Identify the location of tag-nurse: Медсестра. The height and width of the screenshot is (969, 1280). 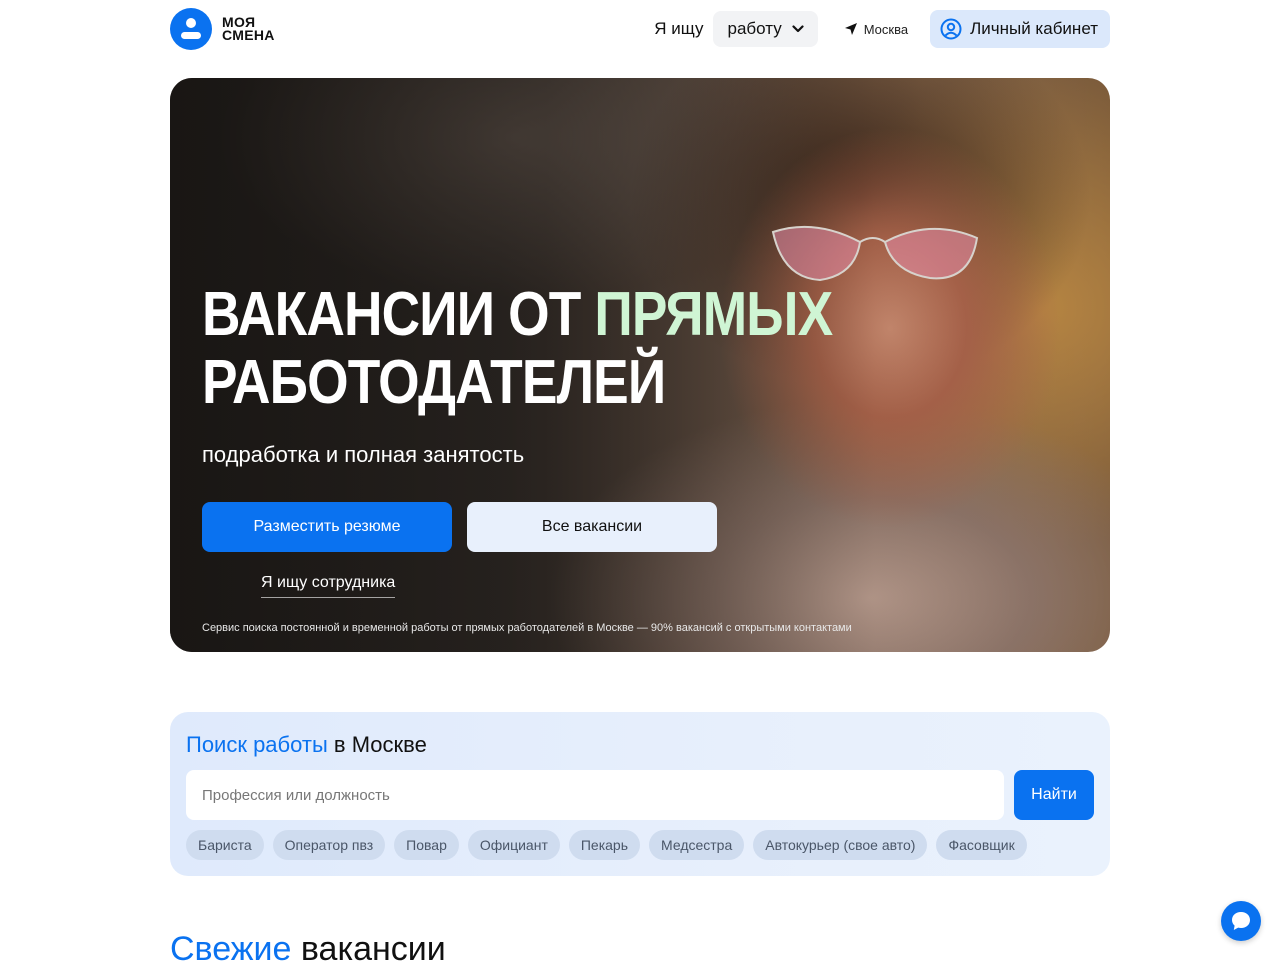
(697, 845).